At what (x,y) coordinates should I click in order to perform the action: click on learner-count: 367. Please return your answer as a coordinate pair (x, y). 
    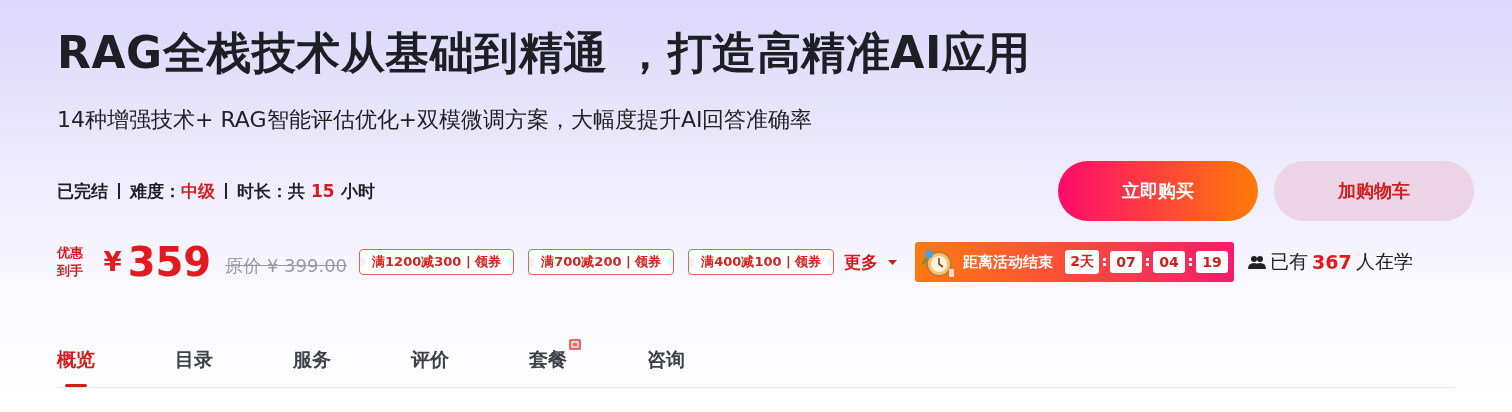
    Looking at the image, I should click on (1332, 262).